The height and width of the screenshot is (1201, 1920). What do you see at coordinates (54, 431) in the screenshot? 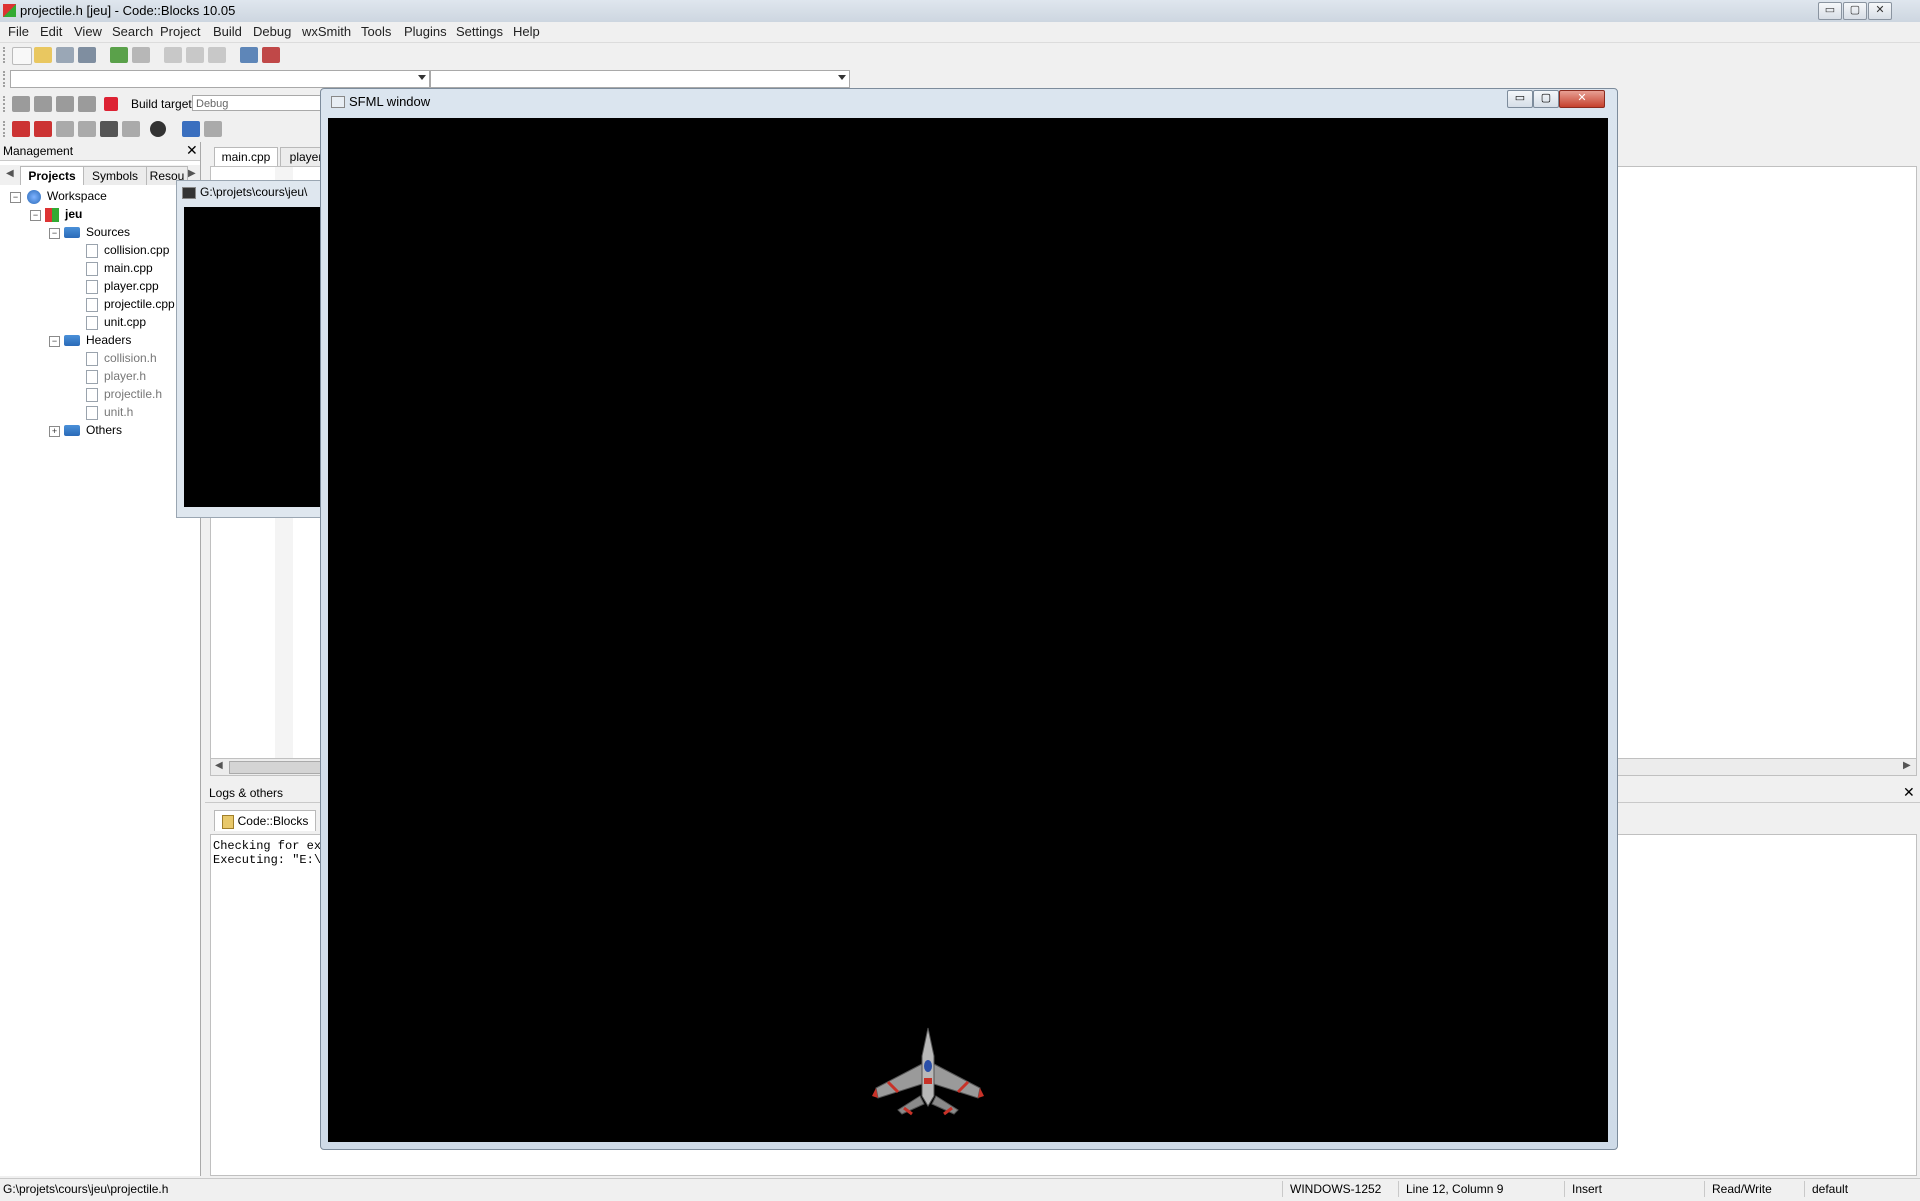
I see `expand-icon: +` at bounding box center [54, 431].